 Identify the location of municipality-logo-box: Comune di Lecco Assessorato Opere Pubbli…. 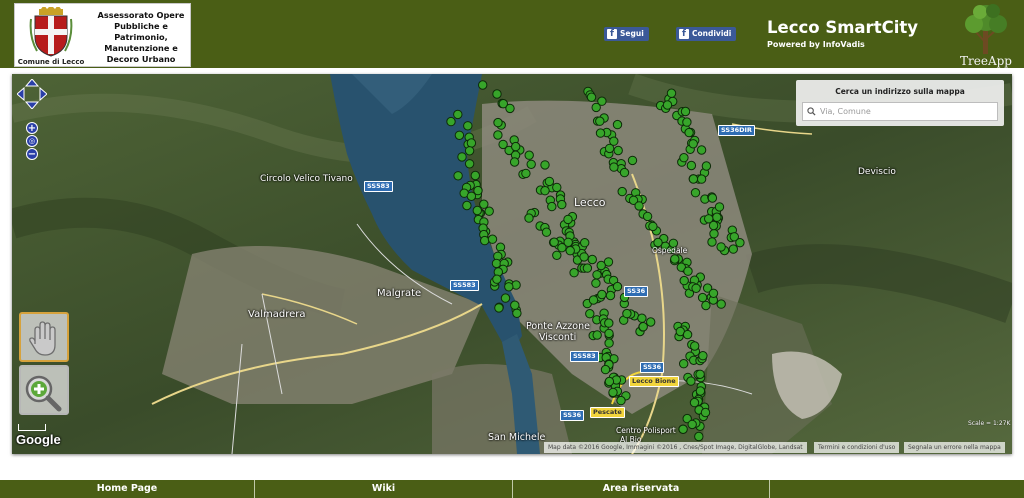
(102, 35).